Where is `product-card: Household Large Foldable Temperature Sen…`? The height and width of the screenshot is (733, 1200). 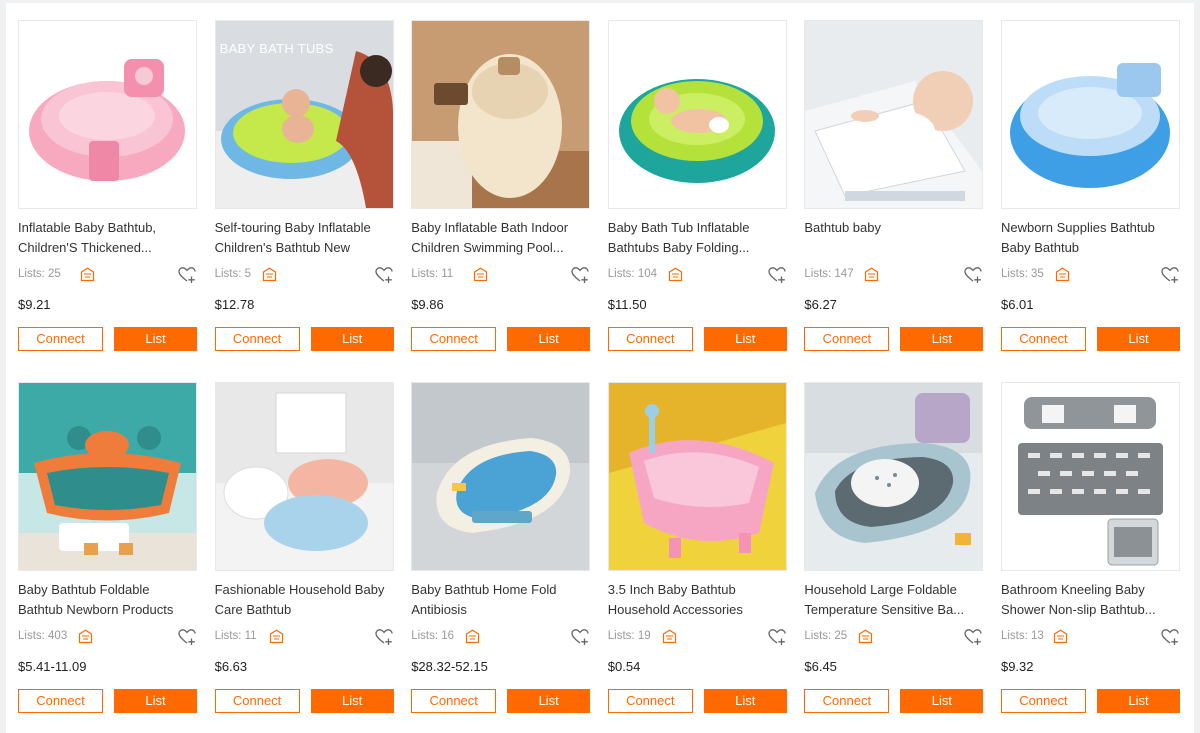 product-card: Household Large Foldable Temperature Sen… is located at coordinates (894, 554).